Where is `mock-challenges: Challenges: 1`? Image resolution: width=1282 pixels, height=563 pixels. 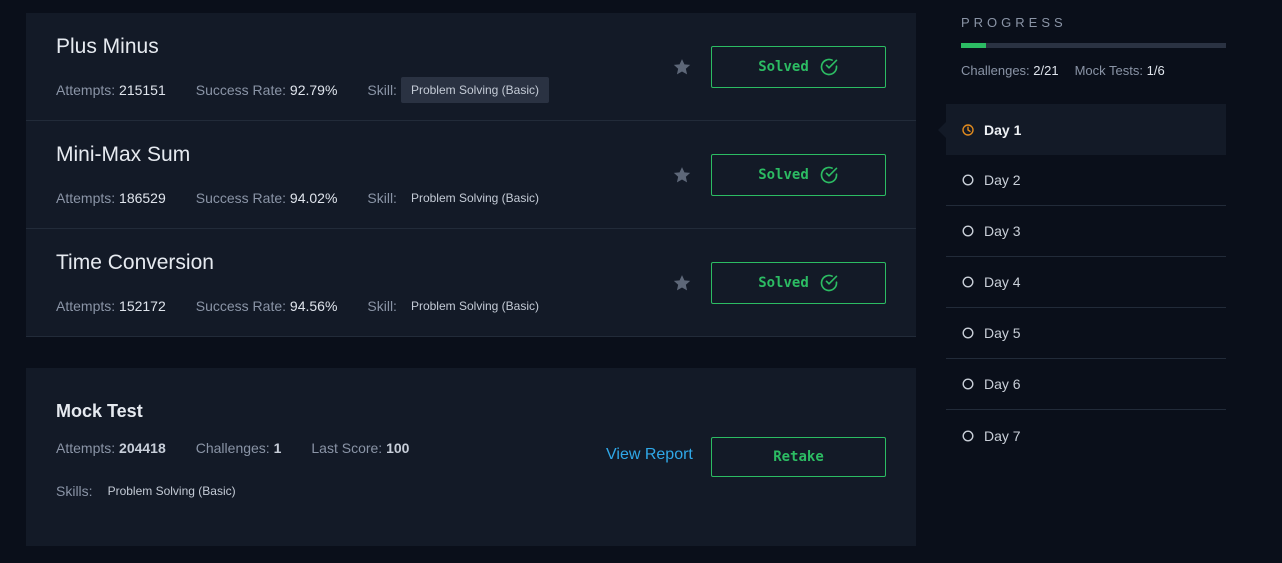
mock-challenges: Challenges: 1 is located at coordinates (239, 448).